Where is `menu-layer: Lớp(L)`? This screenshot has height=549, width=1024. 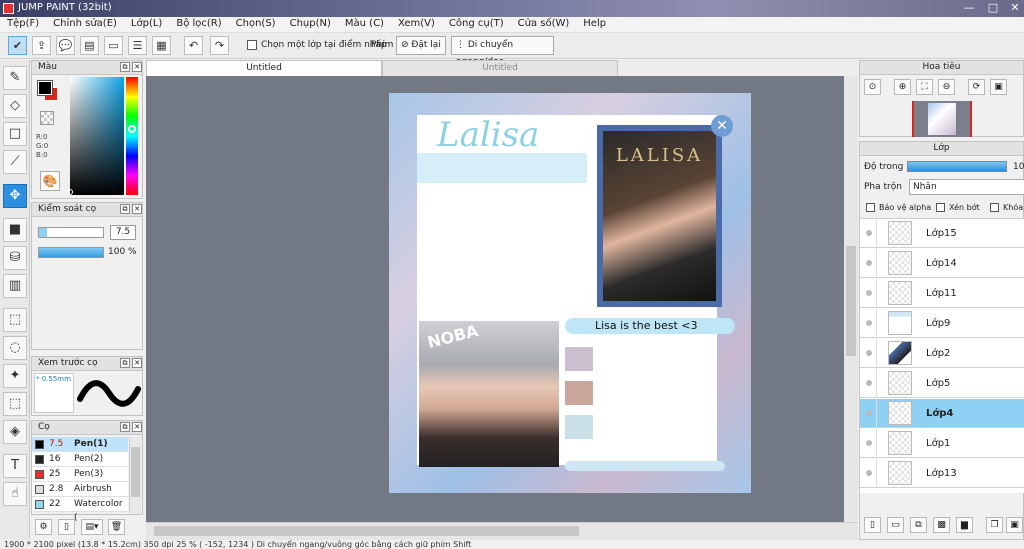
menu-layer: Lớp(L) is located at coordinates (146, 24).